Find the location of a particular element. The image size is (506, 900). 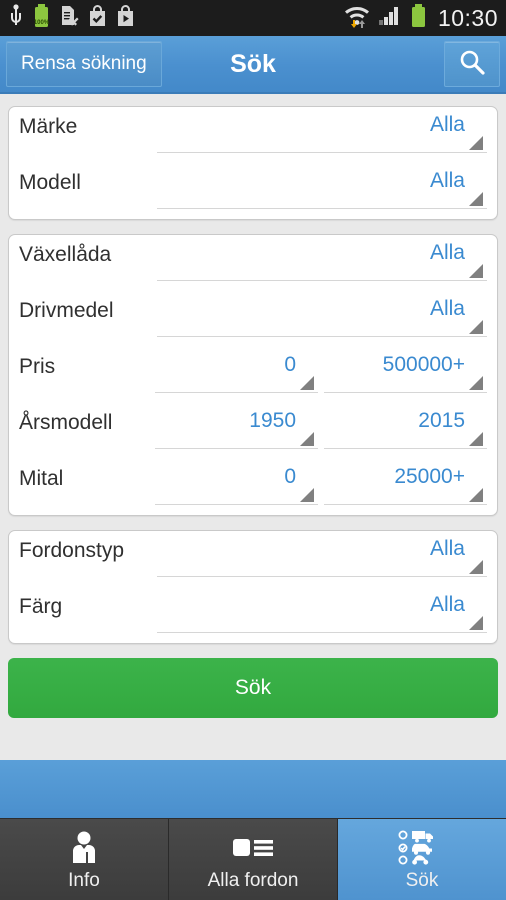

tab-sok: Sök is located at coordinates (421, 859).